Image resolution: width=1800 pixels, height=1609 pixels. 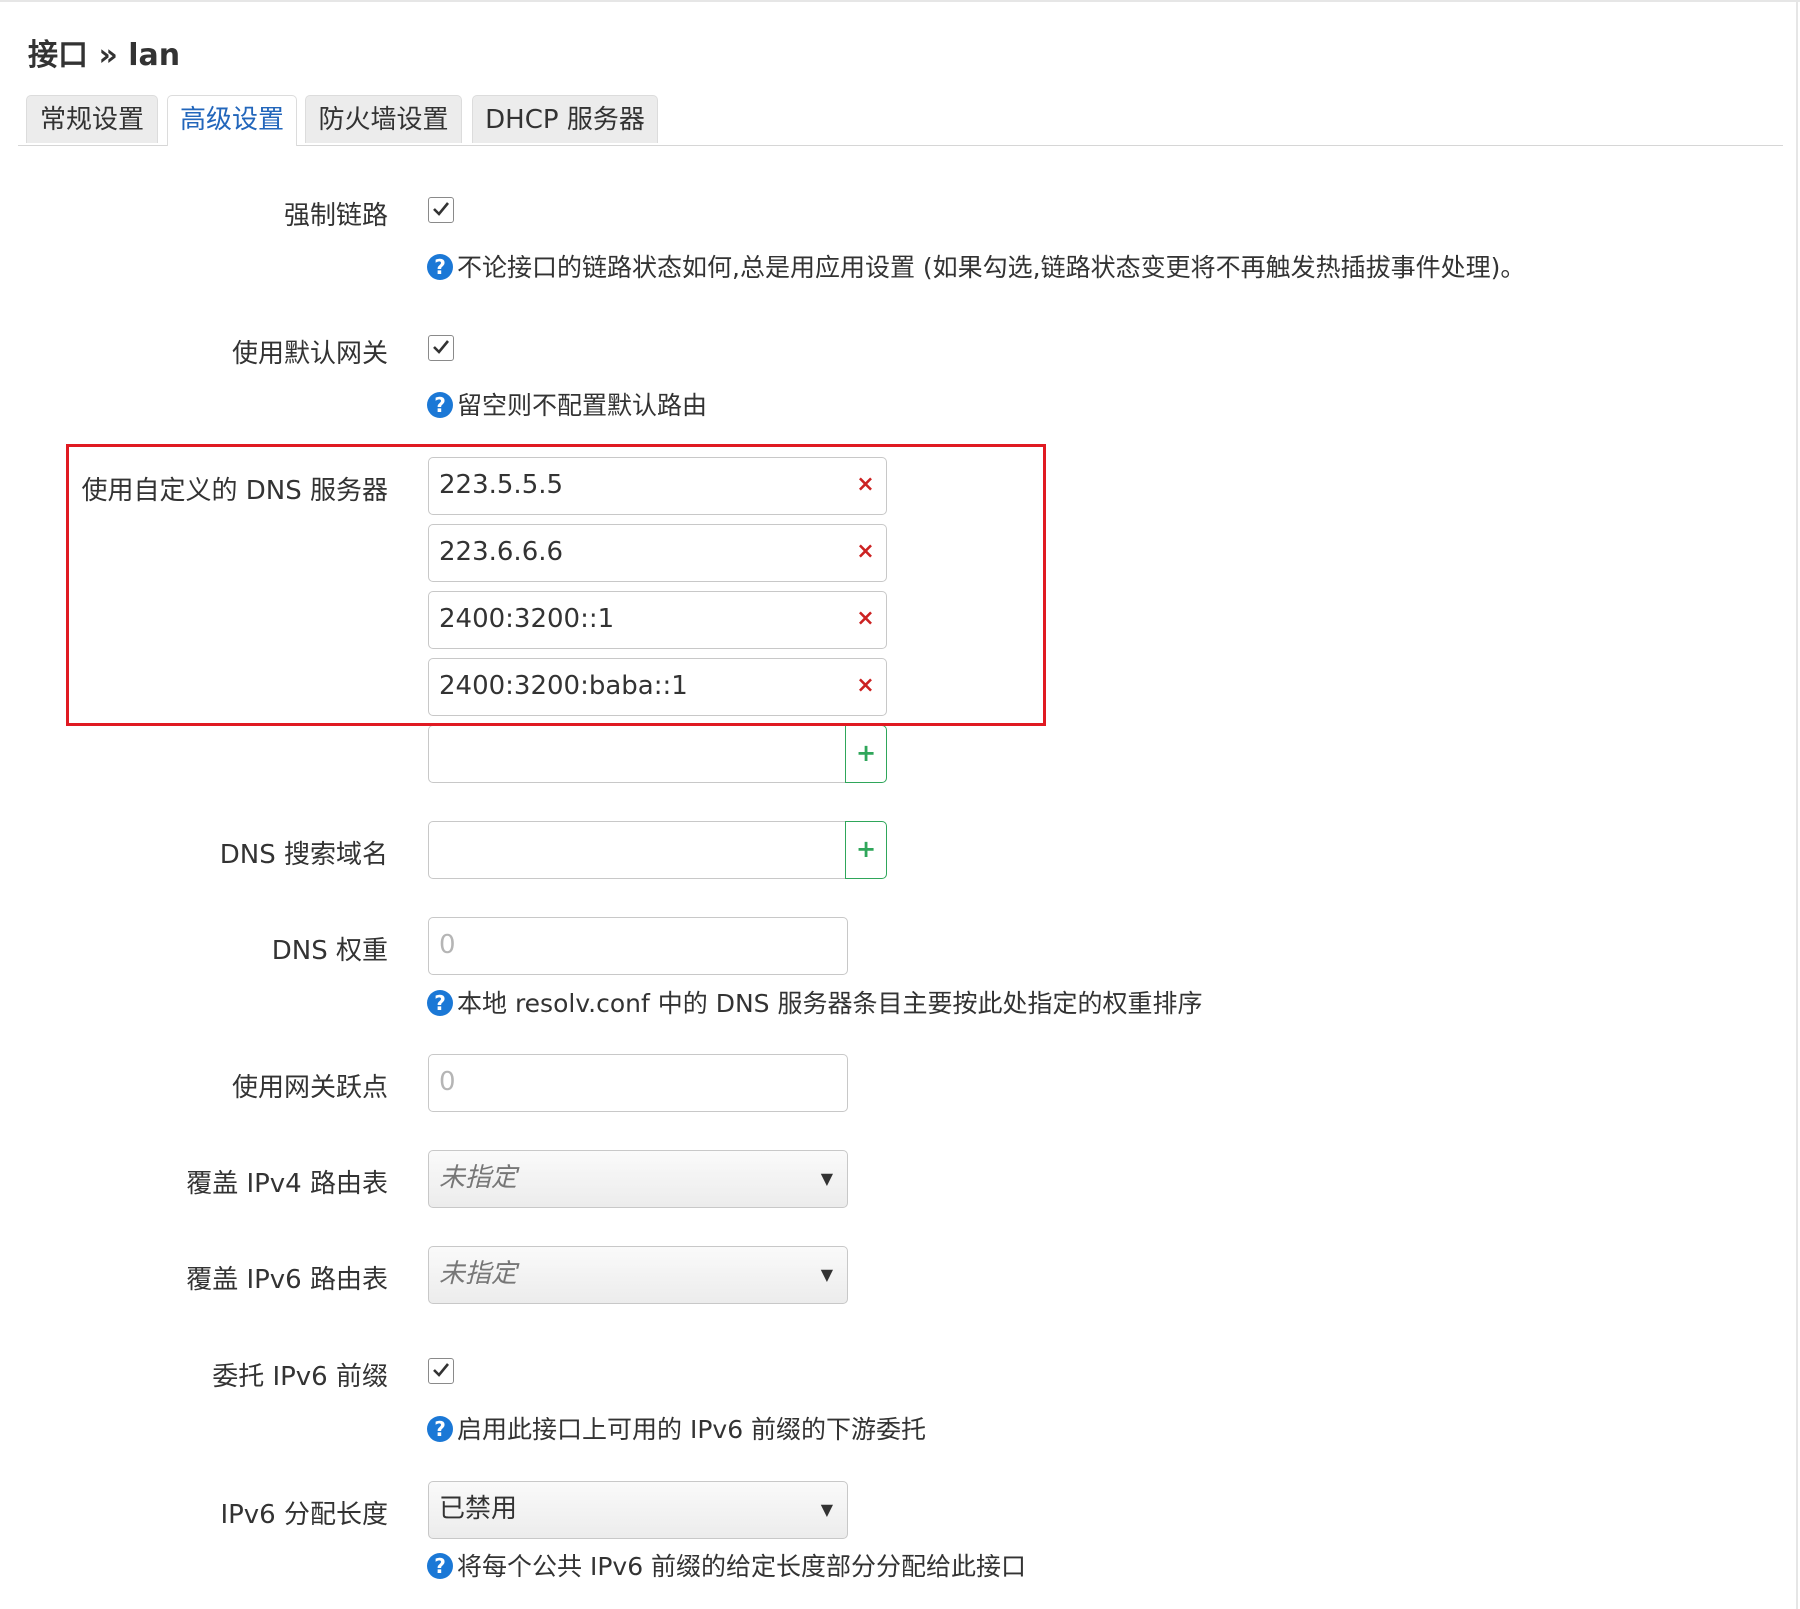 What do you see at coordinates (309, 1088) in the screenshot?
I see `gateway-metric-label: 使用网关跃点` at bounding box center [309, 1088].